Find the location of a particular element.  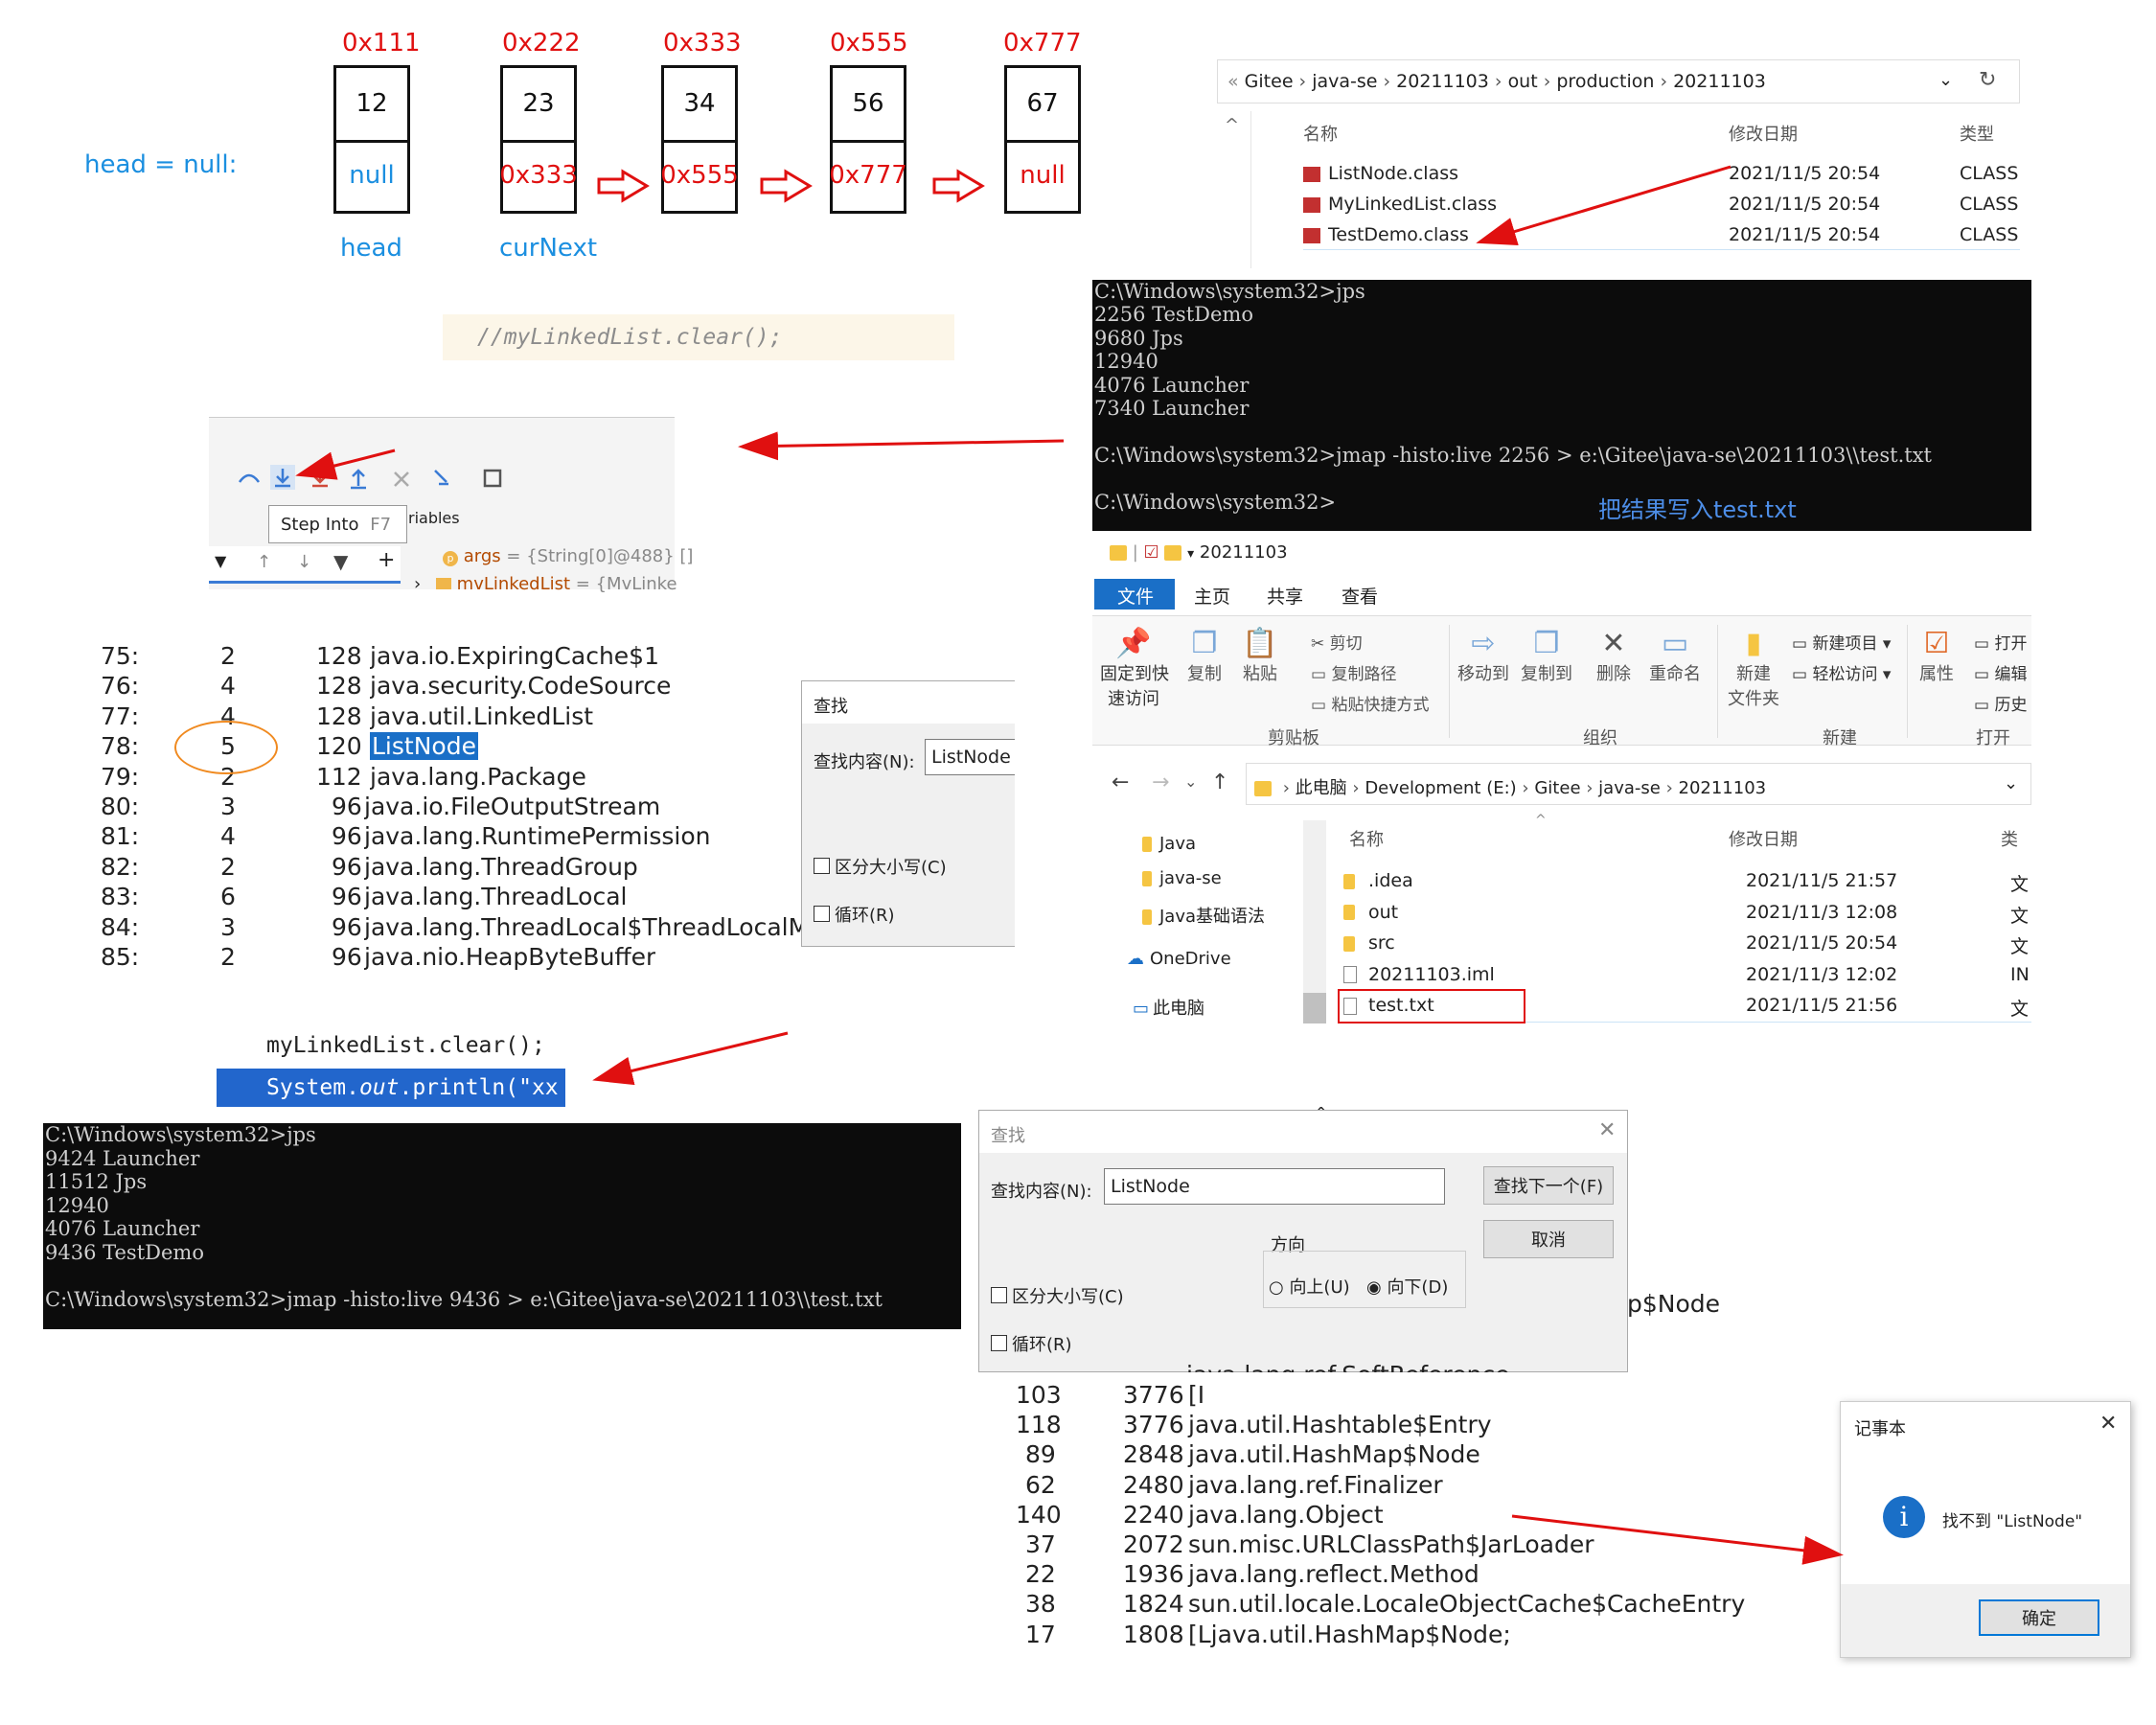

arrow-to-debugger is located at coordinates (901, 446).